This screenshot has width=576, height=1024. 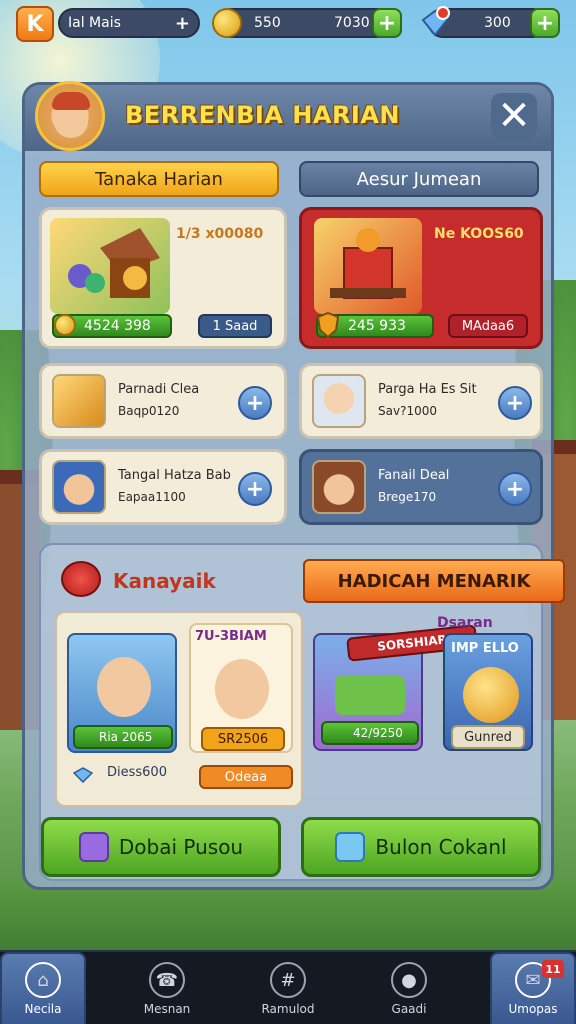 What do you see at coordinates (243, 739) in the screenshot?
I see `character-2-price: SR2506` at bounding box center [243, 739].